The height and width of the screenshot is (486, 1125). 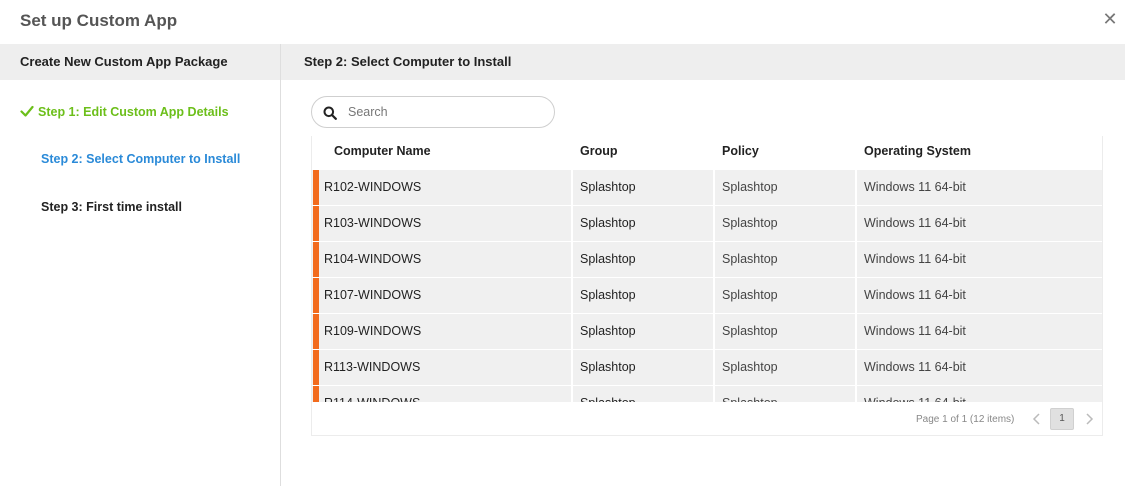 I want to click on step-1-label: Step 1: Edit Custom App Details, so click(x=133, y=112).